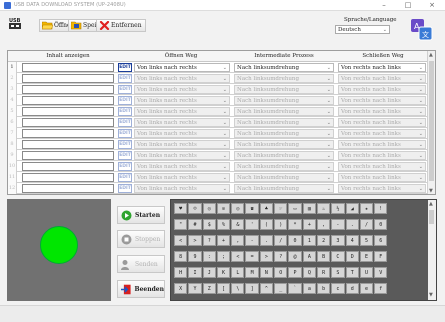 The image size is (445, 322). What do you see at coordinates (181, 272) in the screenshot?
I see `keyboard-key: H` at bounding box center [181, 272].